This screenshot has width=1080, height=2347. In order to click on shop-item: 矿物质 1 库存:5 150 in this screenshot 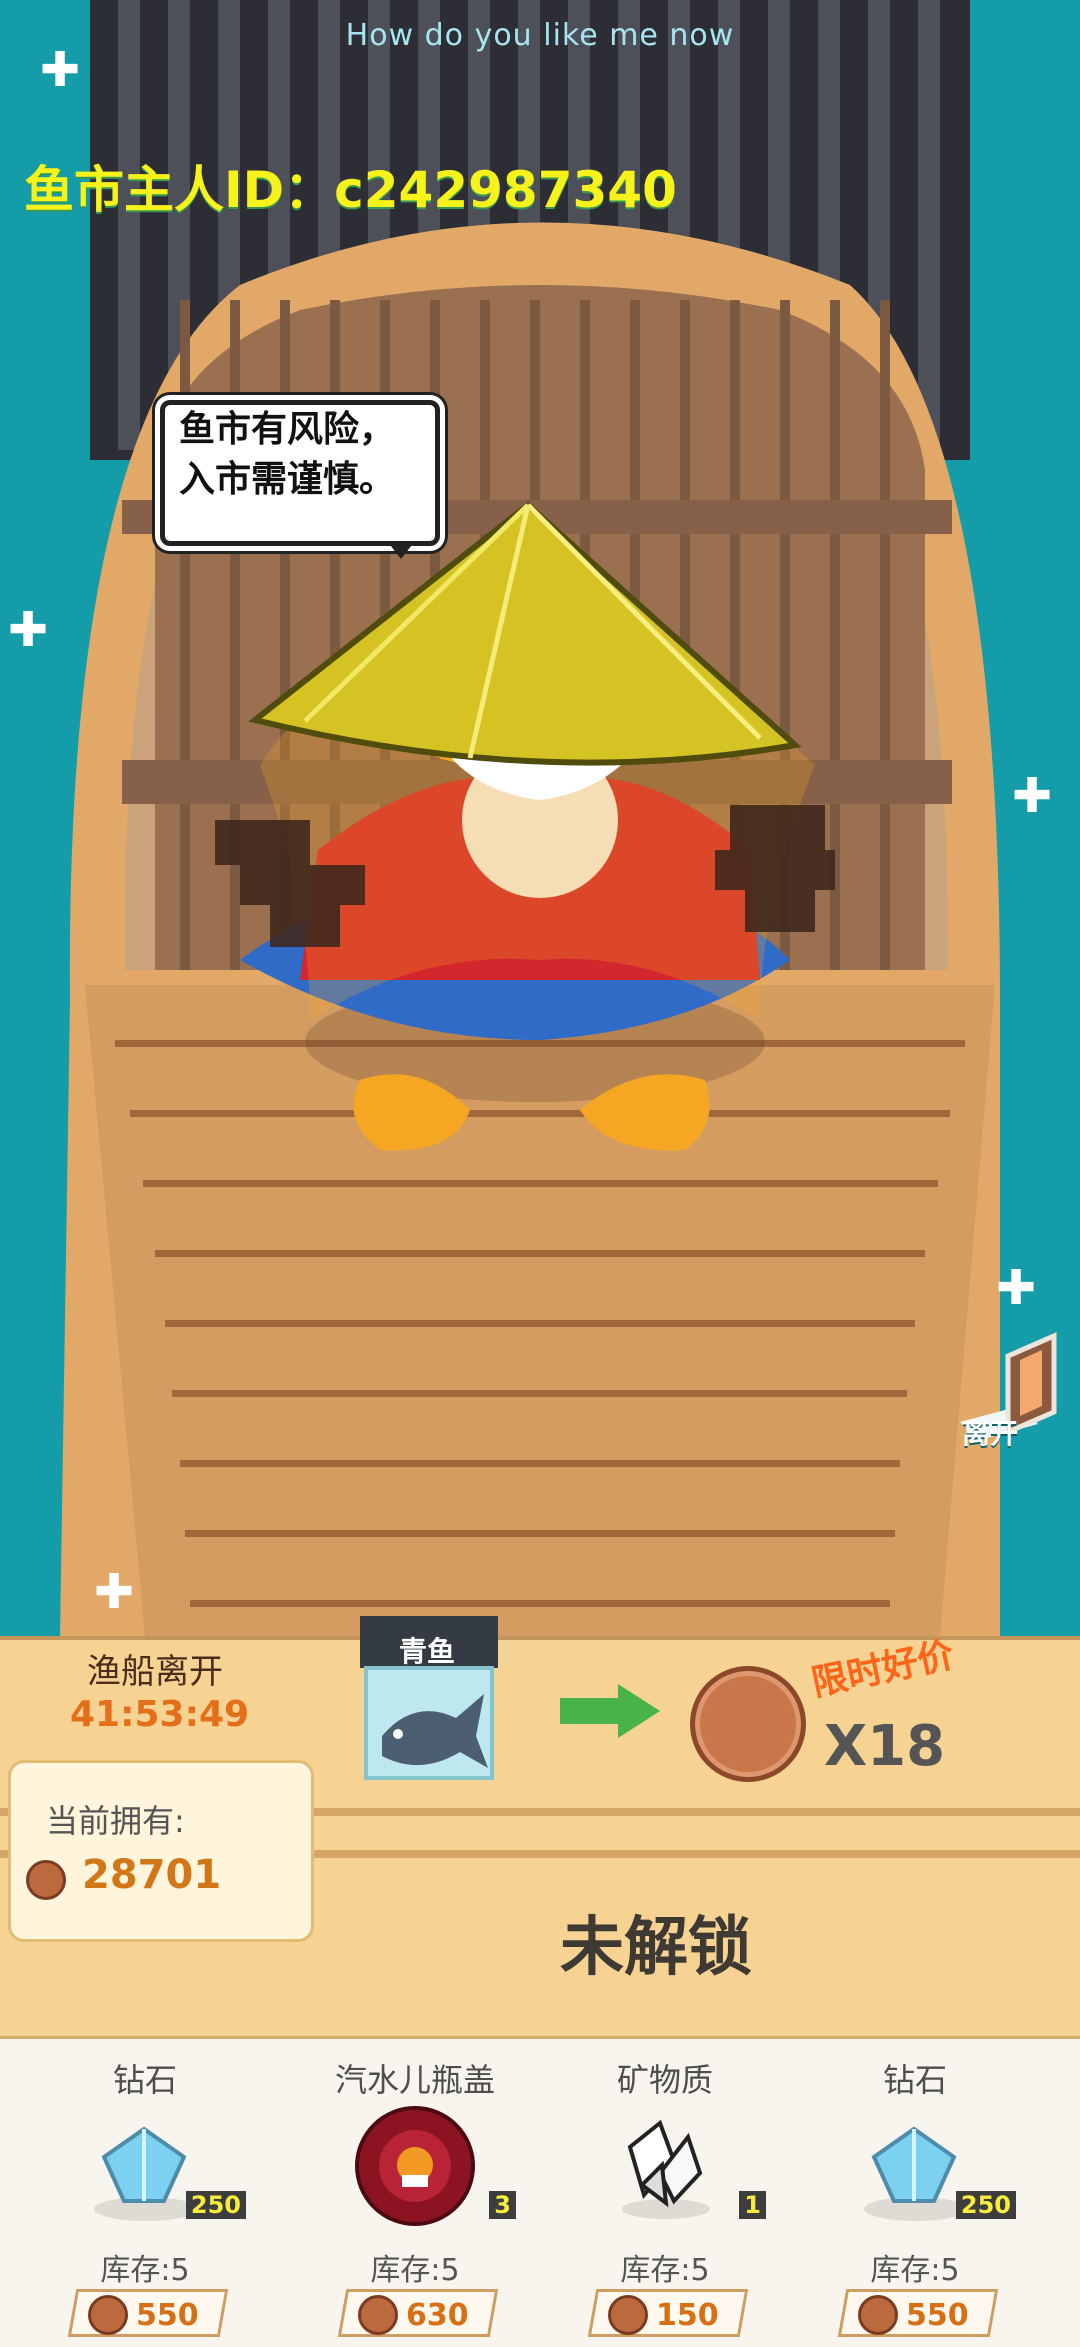, I will do `click(665, 2193)`.